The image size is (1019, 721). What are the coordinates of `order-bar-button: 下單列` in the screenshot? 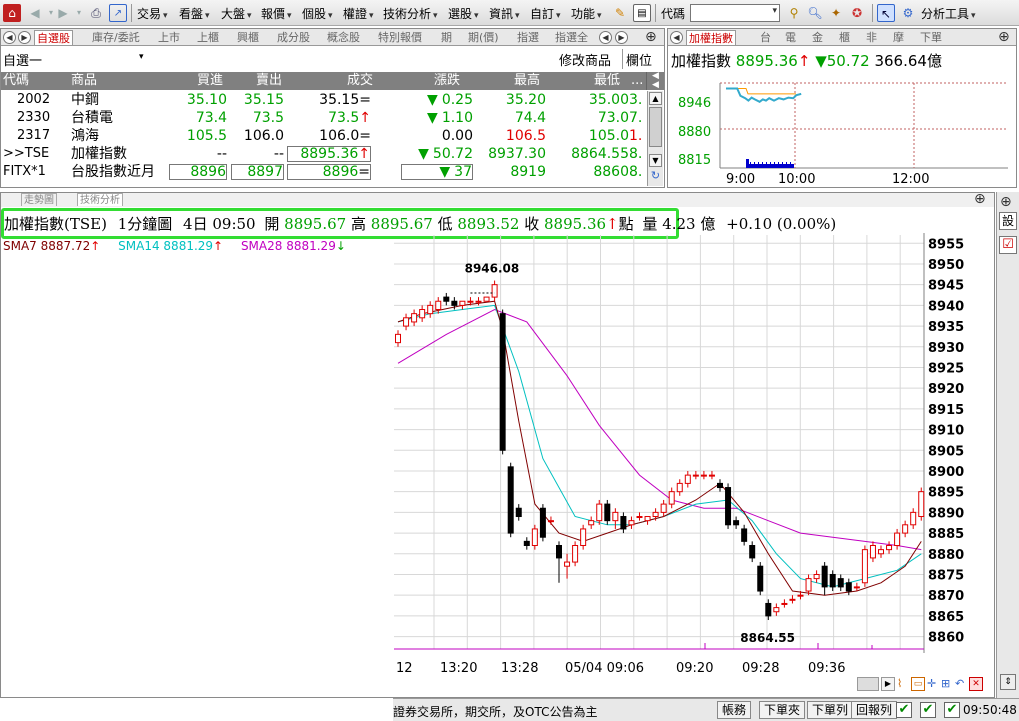 It's located at (830, 710).